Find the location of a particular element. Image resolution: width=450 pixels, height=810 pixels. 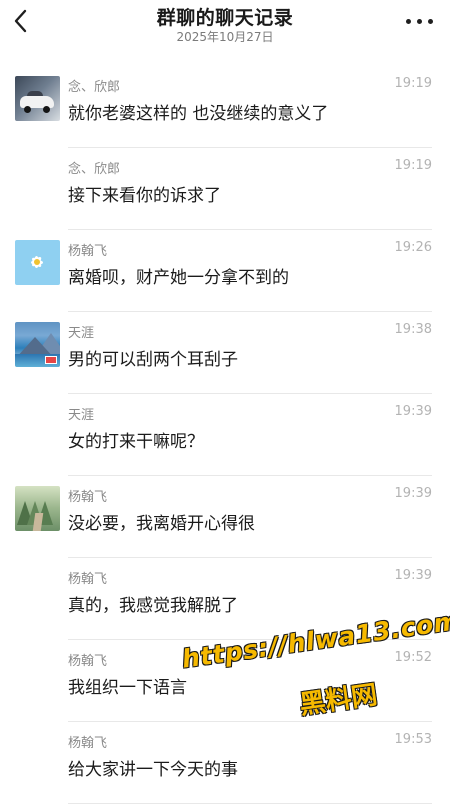

top-bar: 群聊的聊天记录 2025年10月27日 is located at coordinates (225, 28).